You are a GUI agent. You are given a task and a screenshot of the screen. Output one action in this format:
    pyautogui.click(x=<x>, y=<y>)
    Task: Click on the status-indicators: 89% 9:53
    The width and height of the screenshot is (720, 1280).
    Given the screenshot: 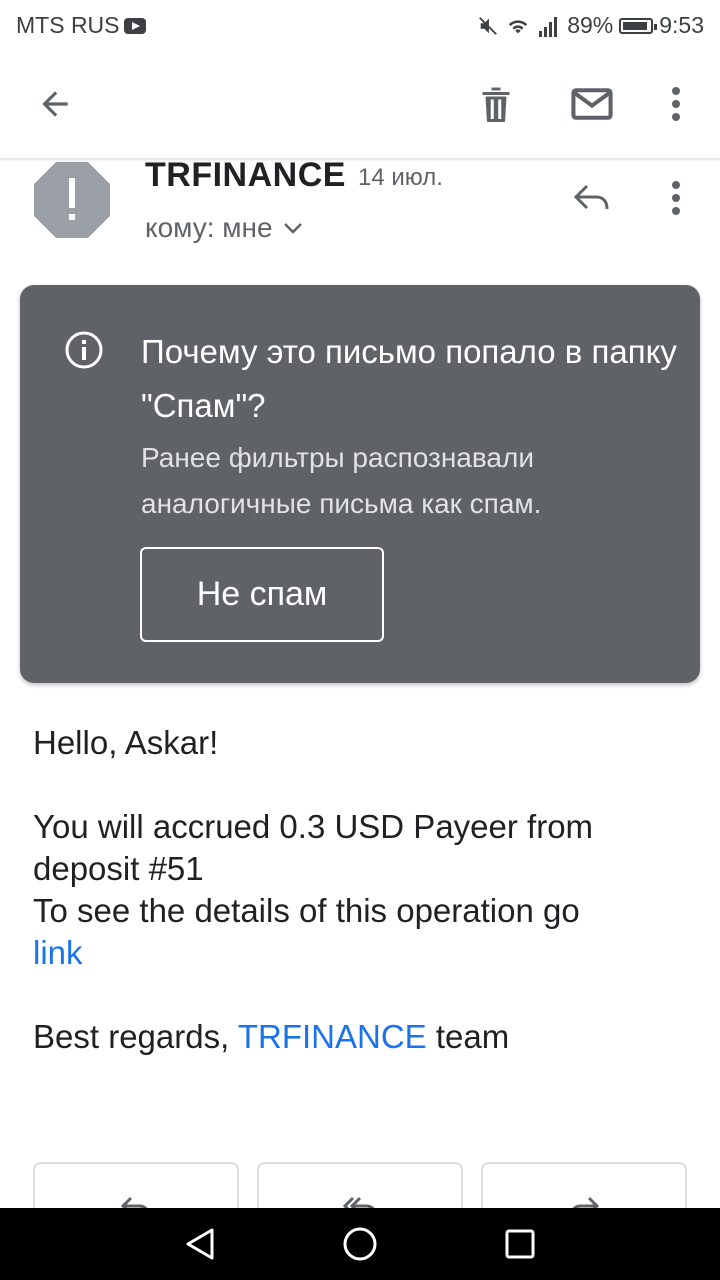 What is the action you would take?
    pyautogui.click(x=590, y=25)
    